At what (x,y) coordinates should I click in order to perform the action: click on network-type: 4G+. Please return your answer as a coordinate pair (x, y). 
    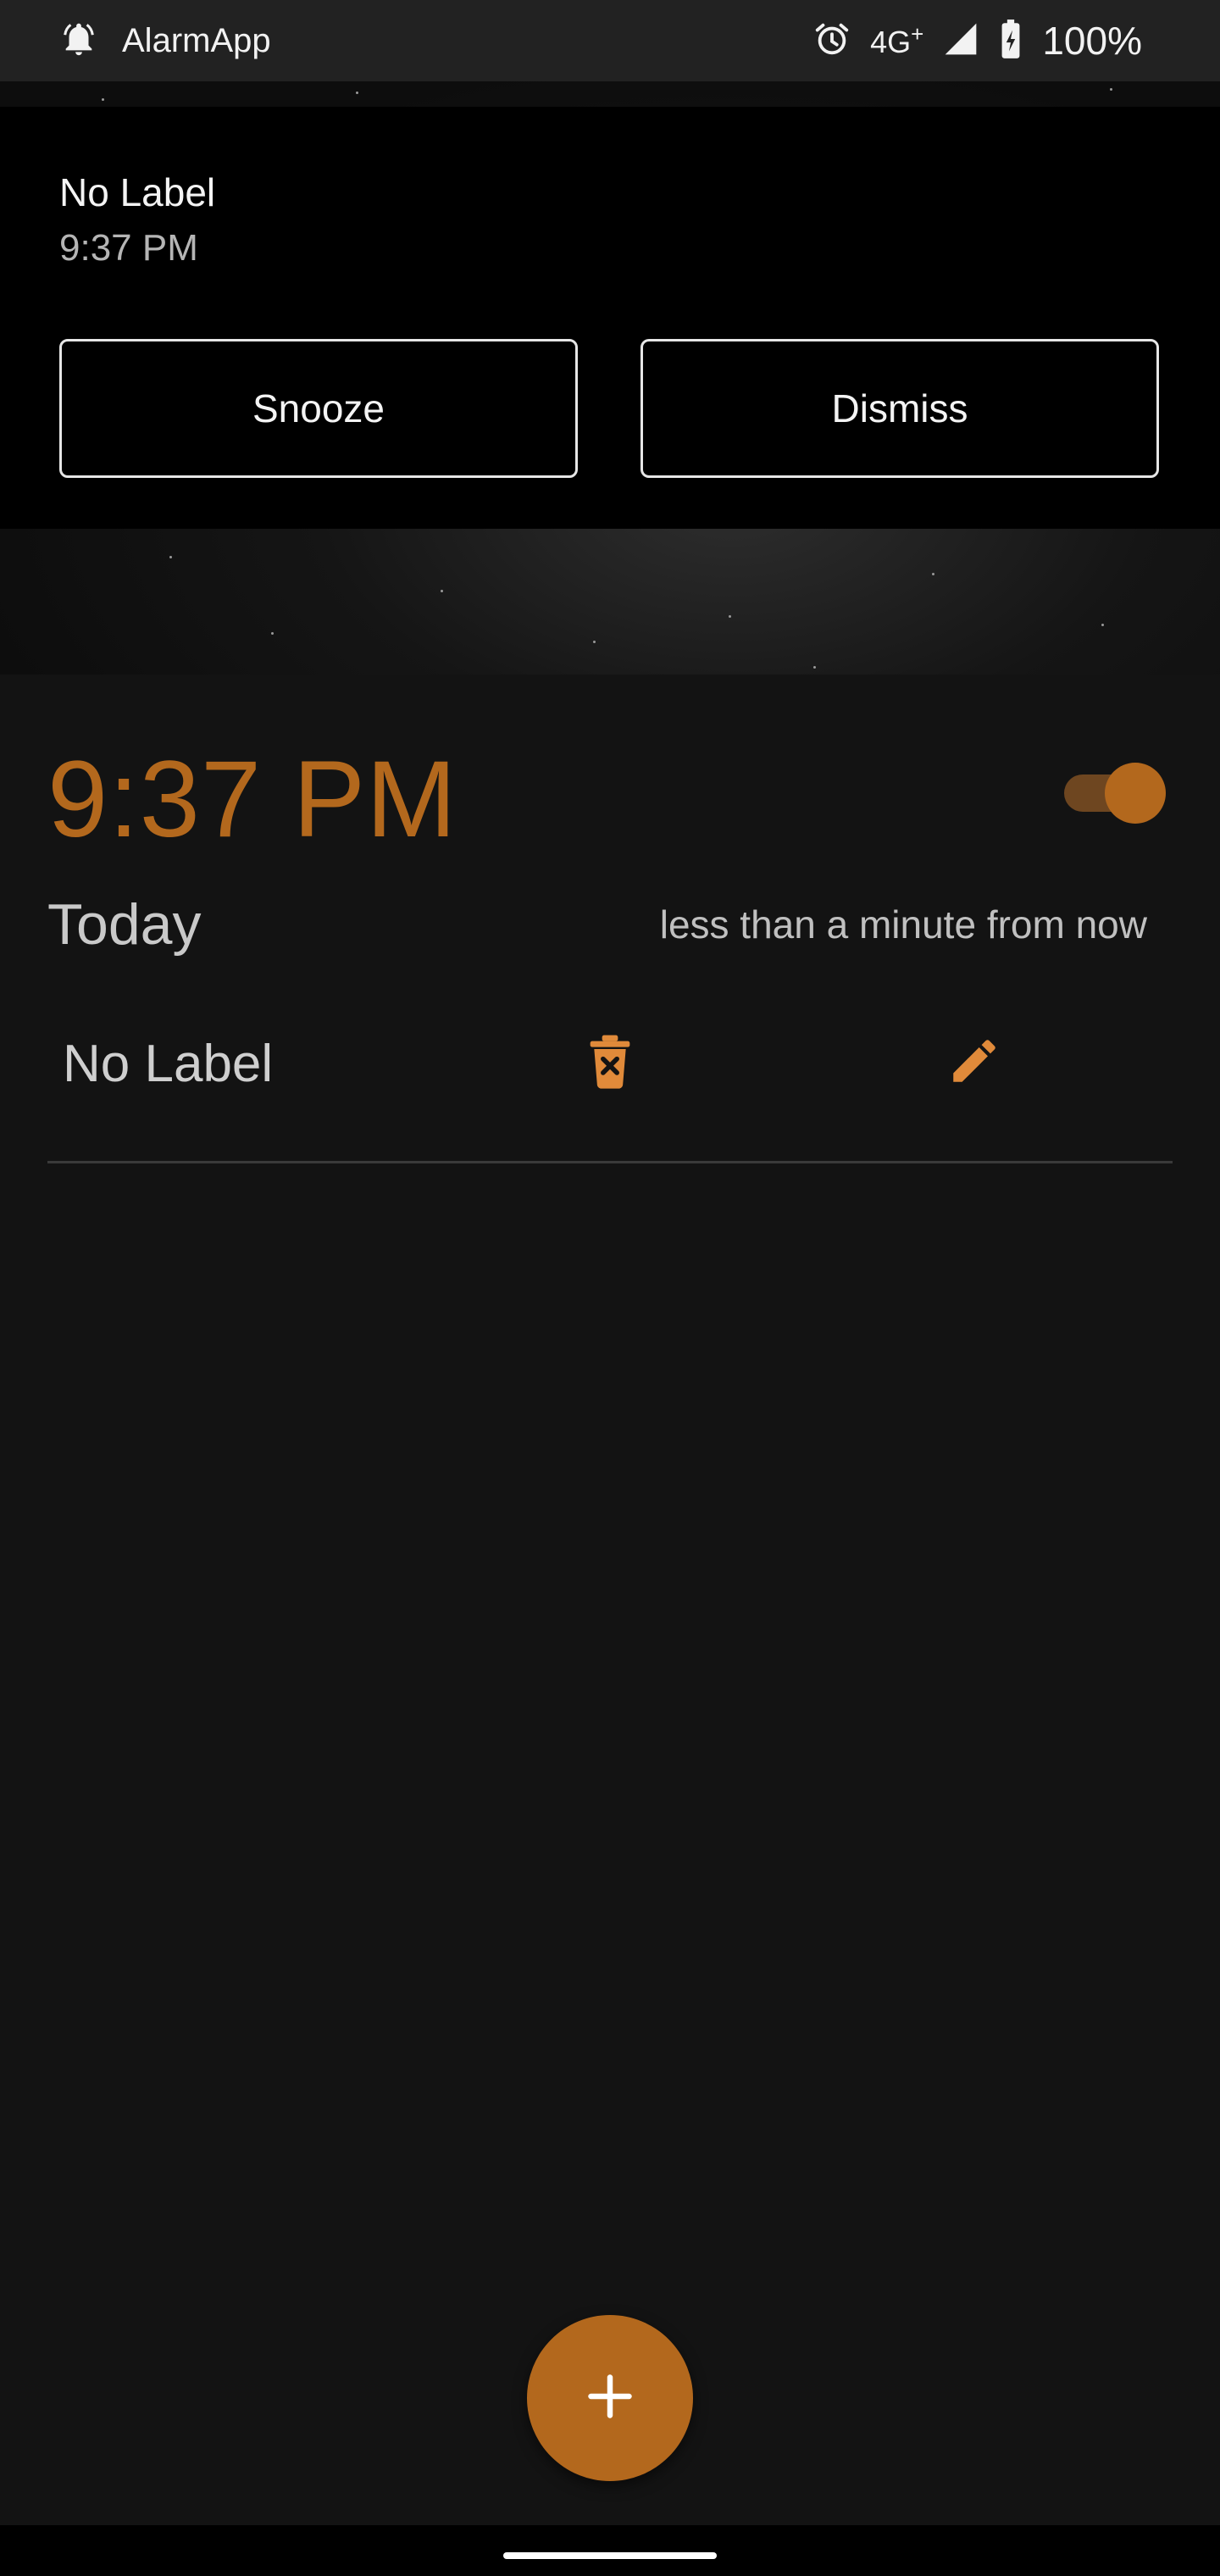
    Looking at the image, I should click on (897, 40).